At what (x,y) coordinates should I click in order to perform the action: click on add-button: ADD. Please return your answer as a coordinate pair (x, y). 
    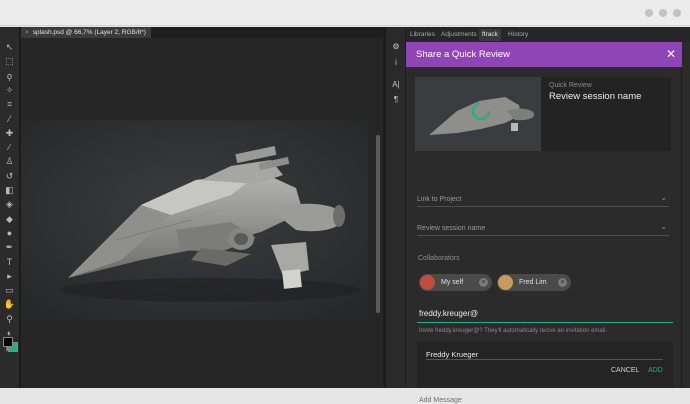
    Looking at the image, I should click on (655, 370).